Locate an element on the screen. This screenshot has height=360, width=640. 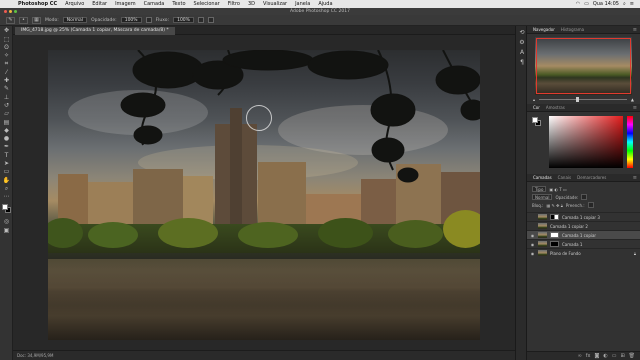
quick-mask-icon: ◎ is located at coordinates (6, 221).